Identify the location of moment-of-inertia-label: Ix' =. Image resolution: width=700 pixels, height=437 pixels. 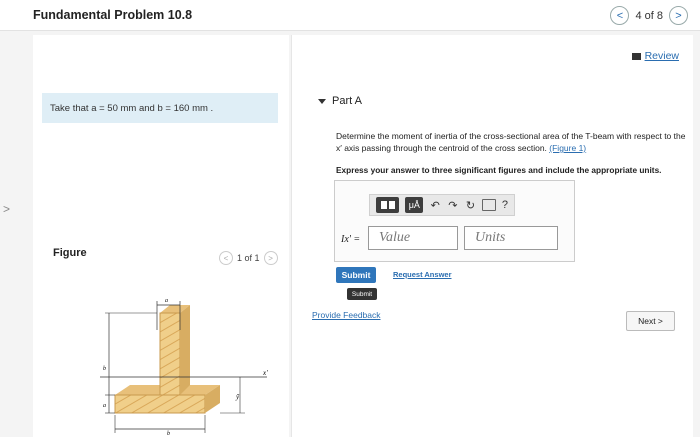
(351, 239).